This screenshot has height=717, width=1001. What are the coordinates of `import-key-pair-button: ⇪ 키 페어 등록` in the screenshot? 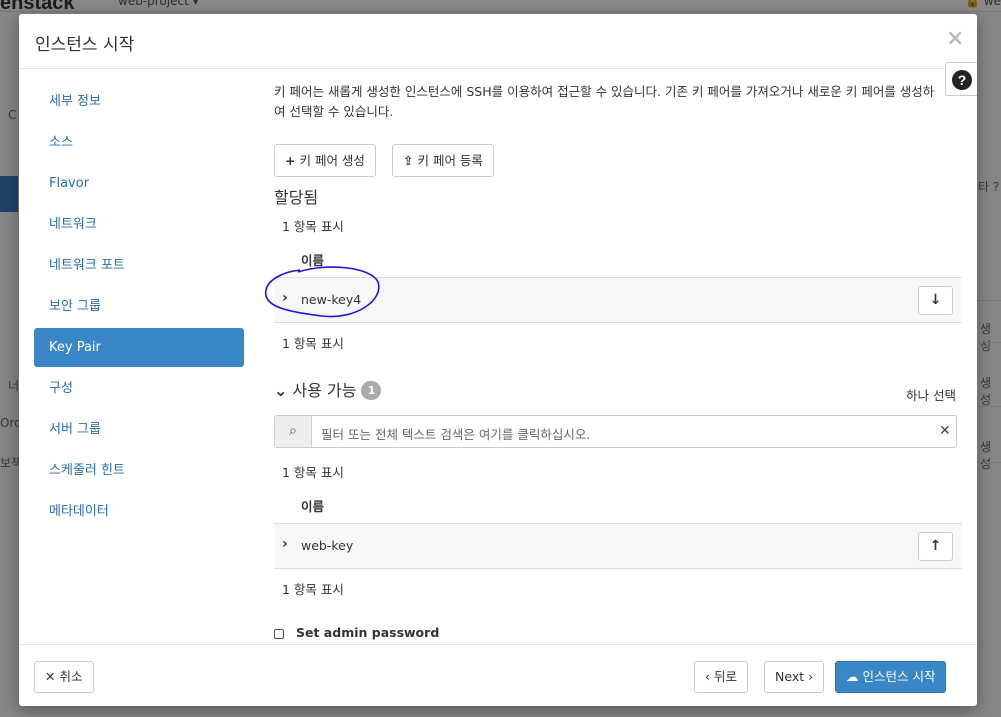 It's located at (443, 160).